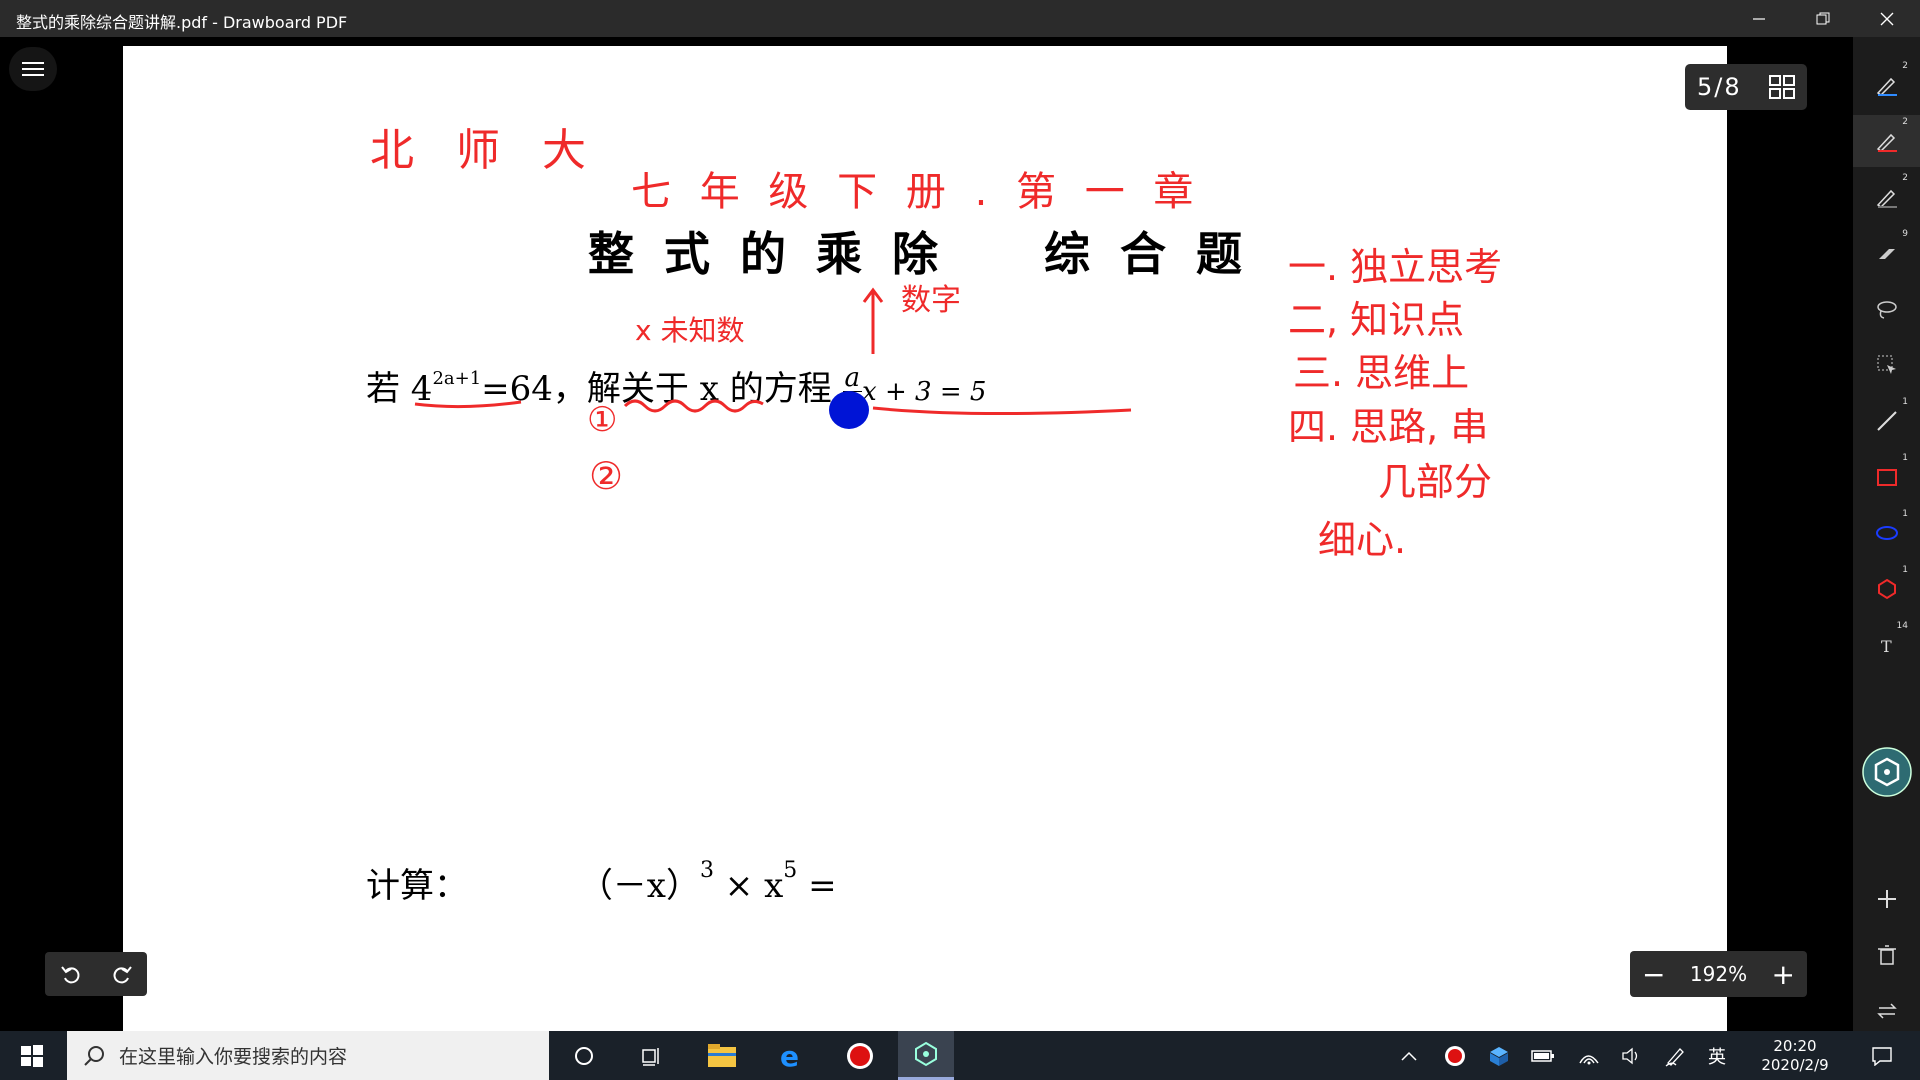 The image size is (1920, 1080). I want to click on ink-arrow-up, so click(873, 320).